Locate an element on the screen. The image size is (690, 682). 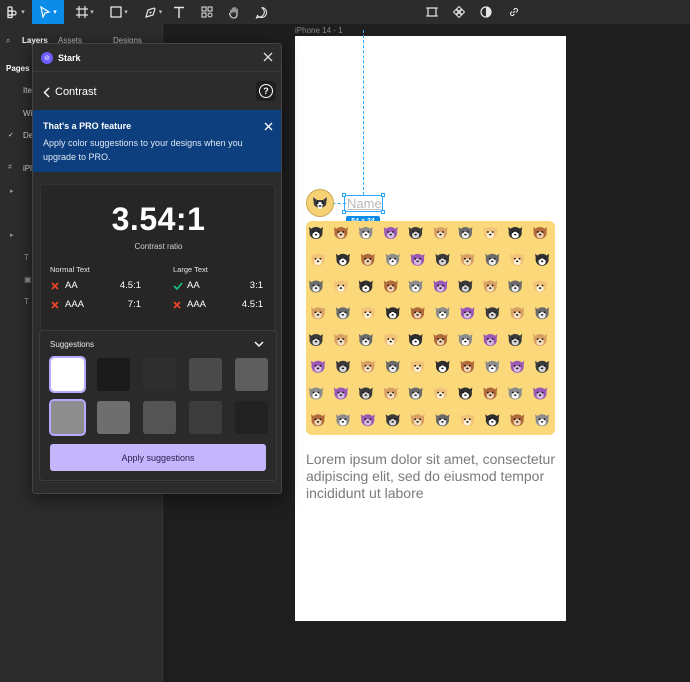
hand-tool-icon is located at coordinates (234, 12).